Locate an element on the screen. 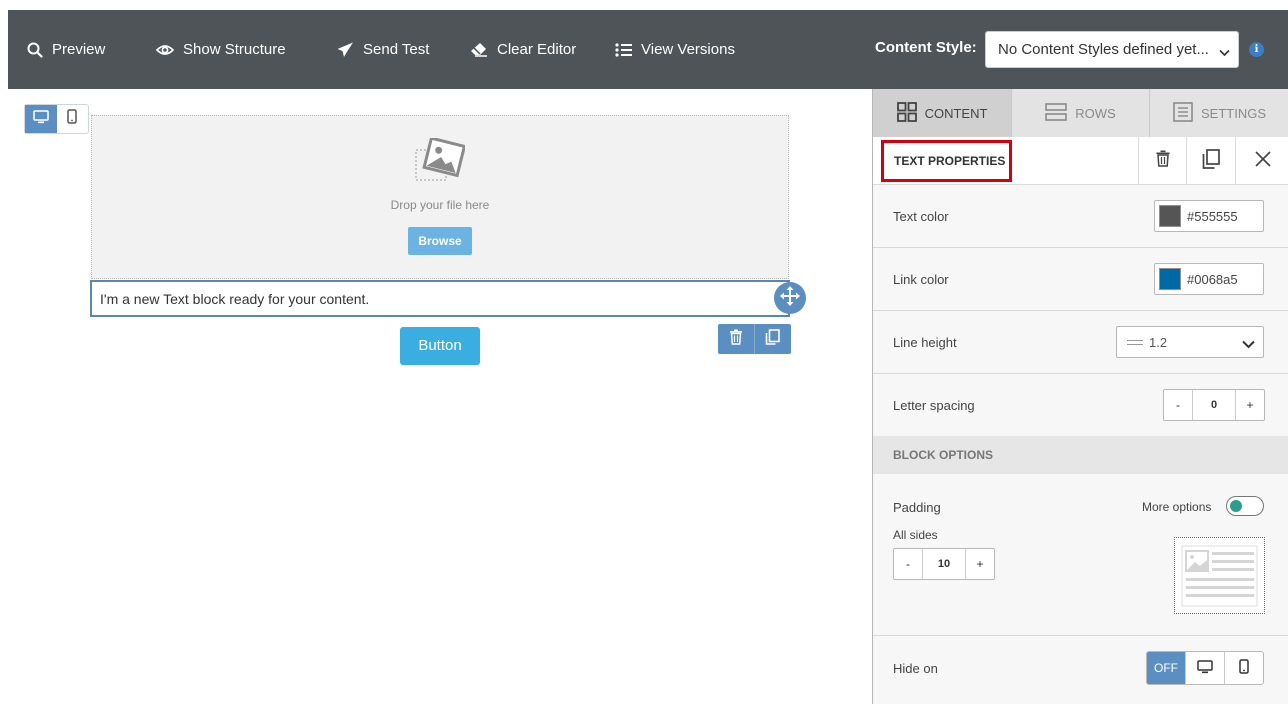 This screenshot has width=1288, height=704. letter-spacing-row: Letter spacing - 0 + is located at coordinates (1080, 405).